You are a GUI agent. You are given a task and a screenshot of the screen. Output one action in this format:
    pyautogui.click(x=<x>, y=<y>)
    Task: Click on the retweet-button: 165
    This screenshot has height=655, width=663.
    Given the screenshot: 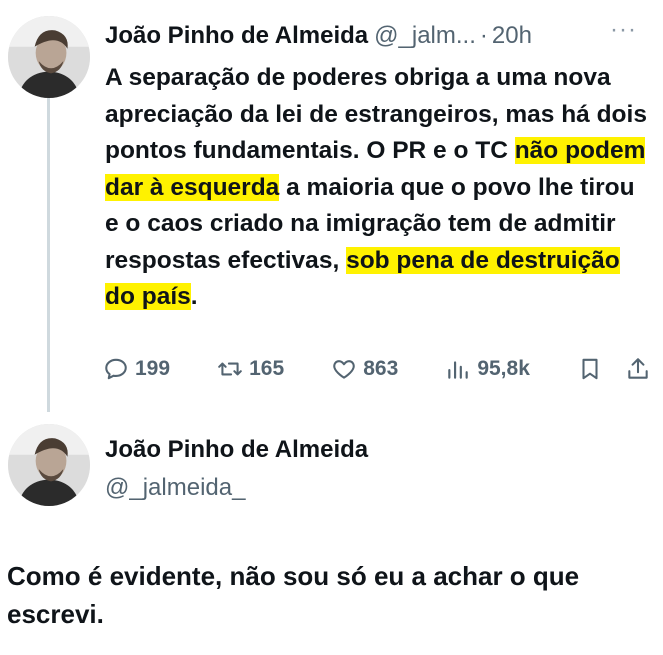 What is the action you would take?
    pyautogui.click(x=250, y=369)
    